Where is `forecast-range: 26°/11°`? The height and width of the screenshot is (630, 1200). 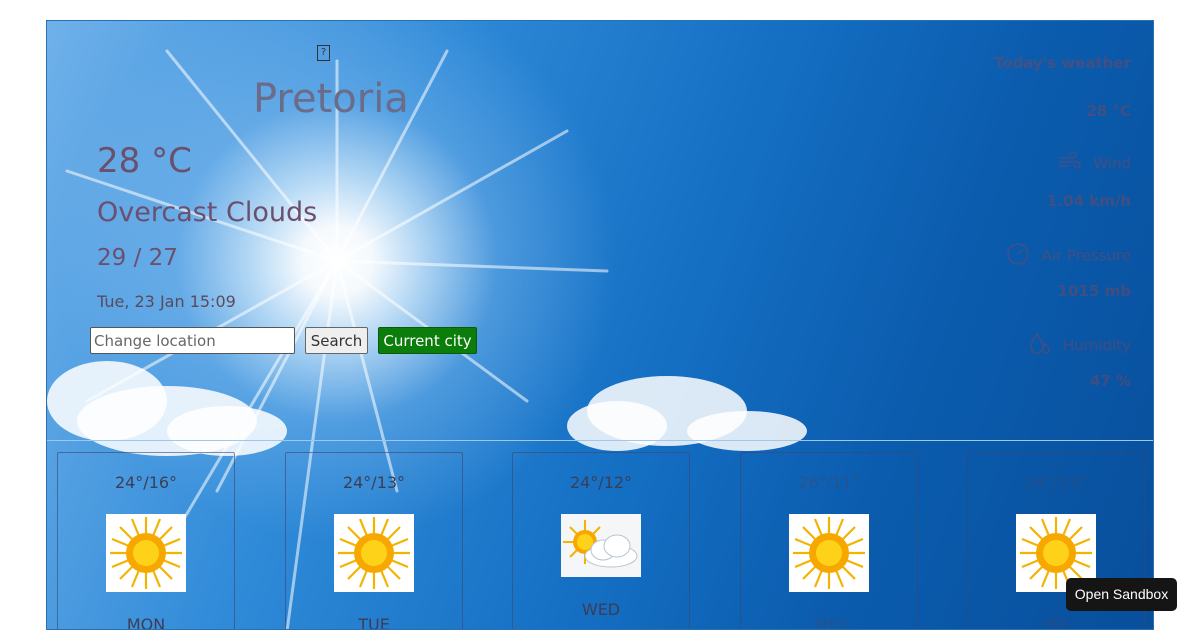
forecast-range: 26°/11° is located at coordinates (829, 482).